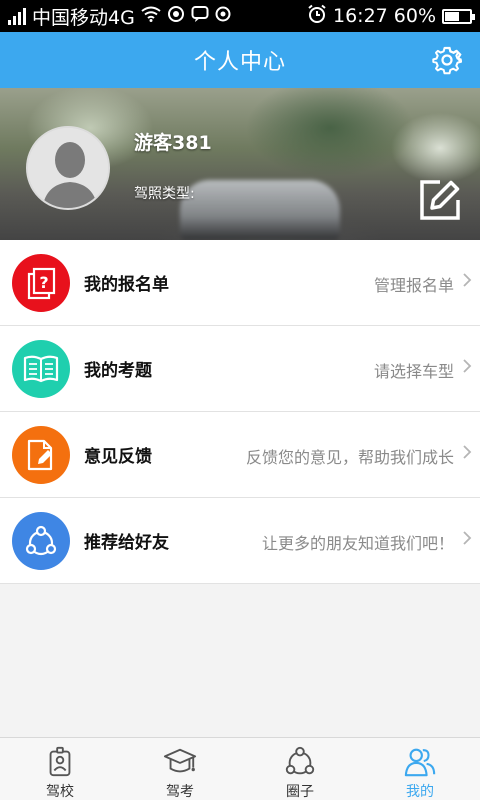 The image size is (480, 800). Describe the element at coordinates (151, 16) in the screenshot. I see `wifi-icon` at that location.